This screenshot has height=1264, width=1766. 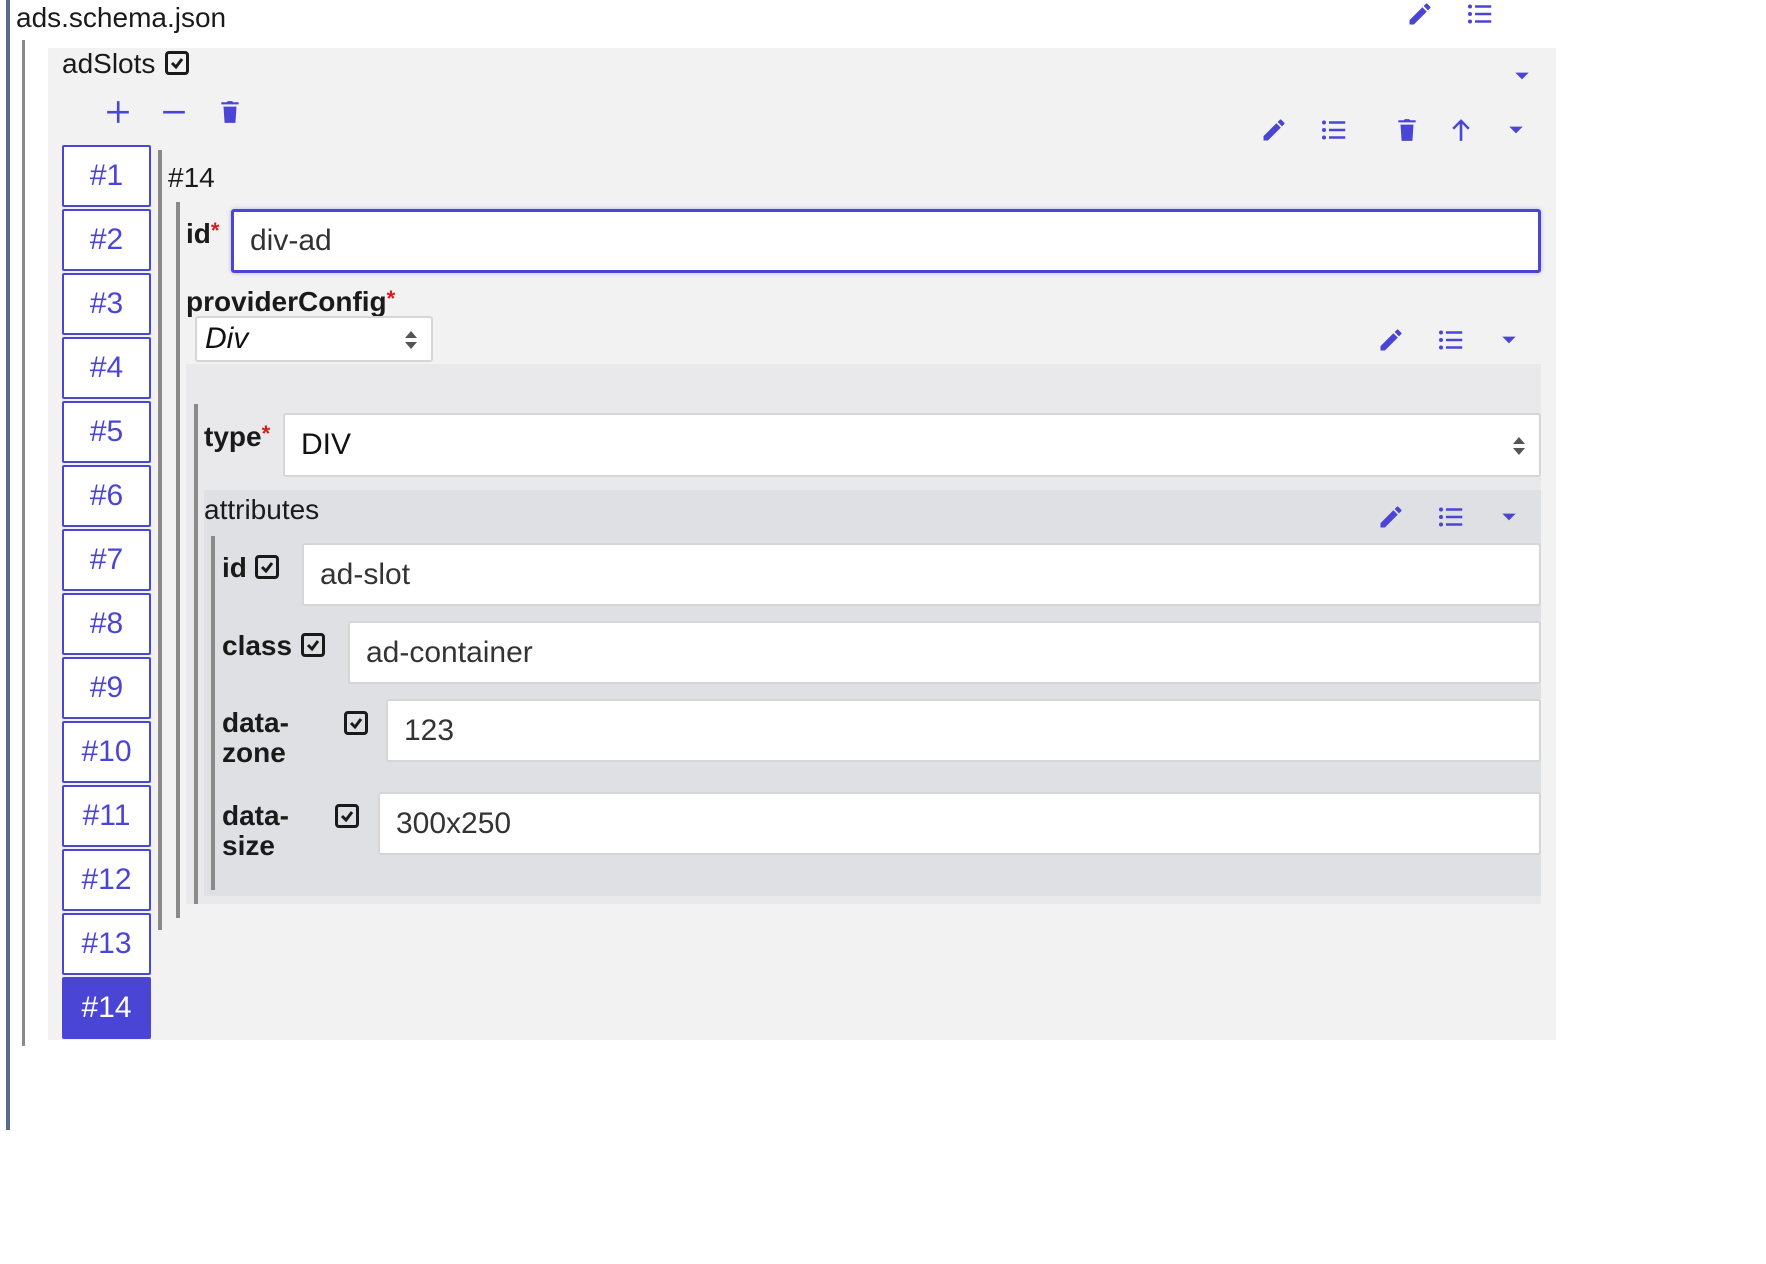 I want to click on item-border, so click(x=160, y=540).